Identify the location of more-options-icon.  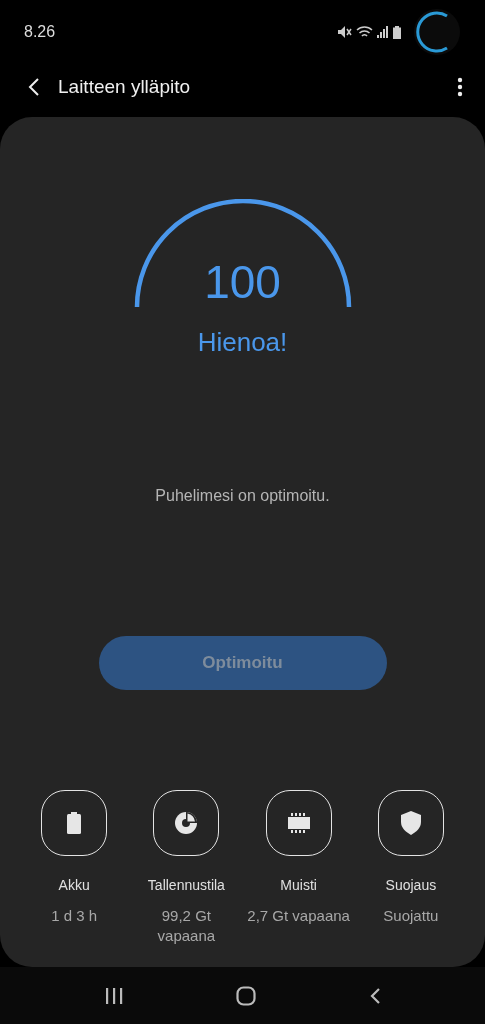
(460, 87).